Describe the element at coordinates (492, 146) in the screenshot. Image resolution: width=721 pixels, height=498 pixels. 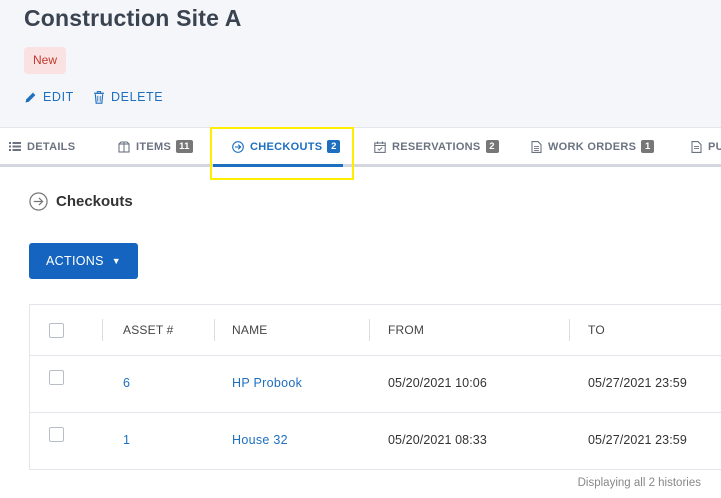
I see `tab-reservations-count: 2` at that location.